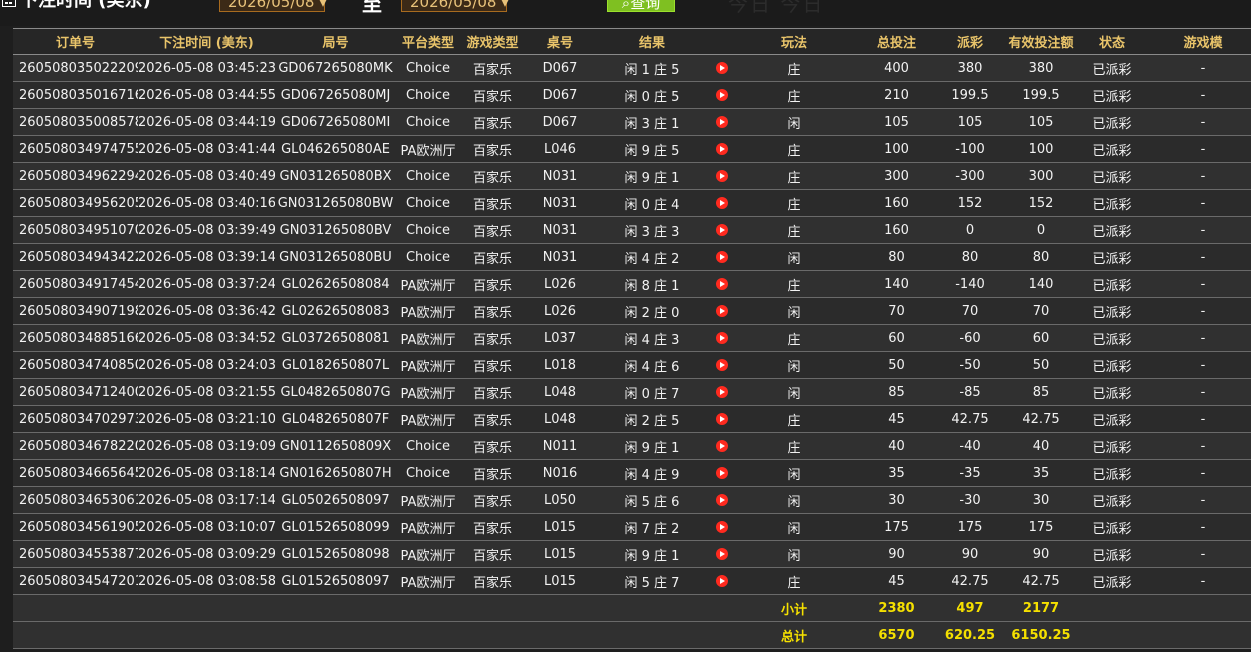  What do you see at coordinates (896, 392) in the screenshot?
I see `total-bet: 85` at bounding box center [896, 392].